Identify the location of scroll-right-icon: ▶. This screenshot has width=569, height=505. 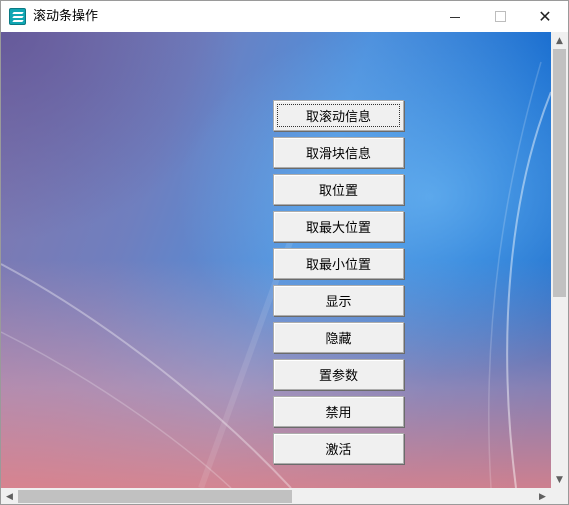
(542, 496).